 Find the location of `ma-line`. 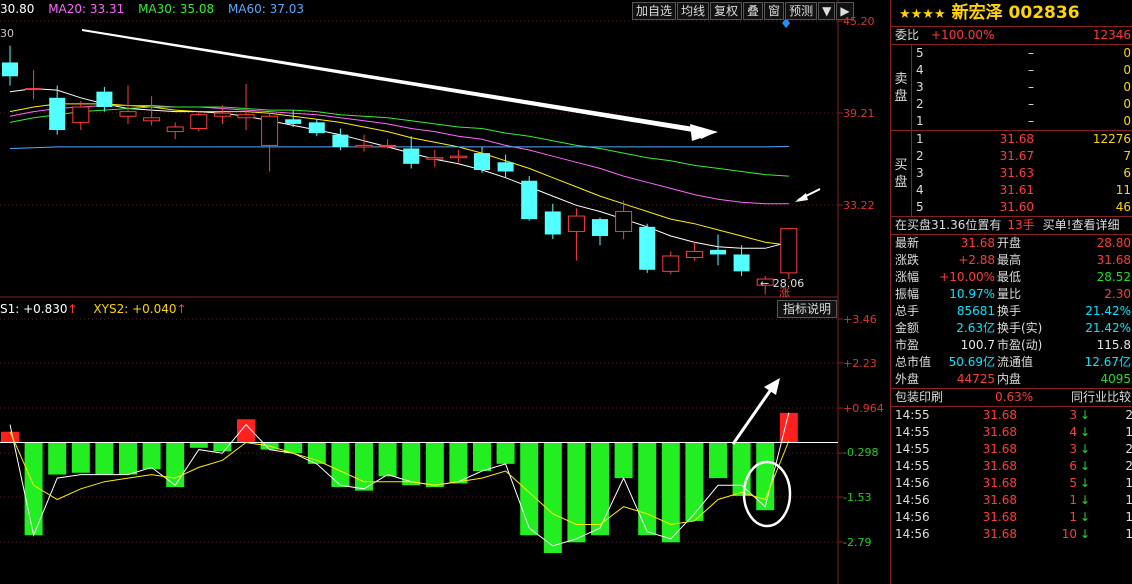

ma-line is located at coordinates (399, 141).